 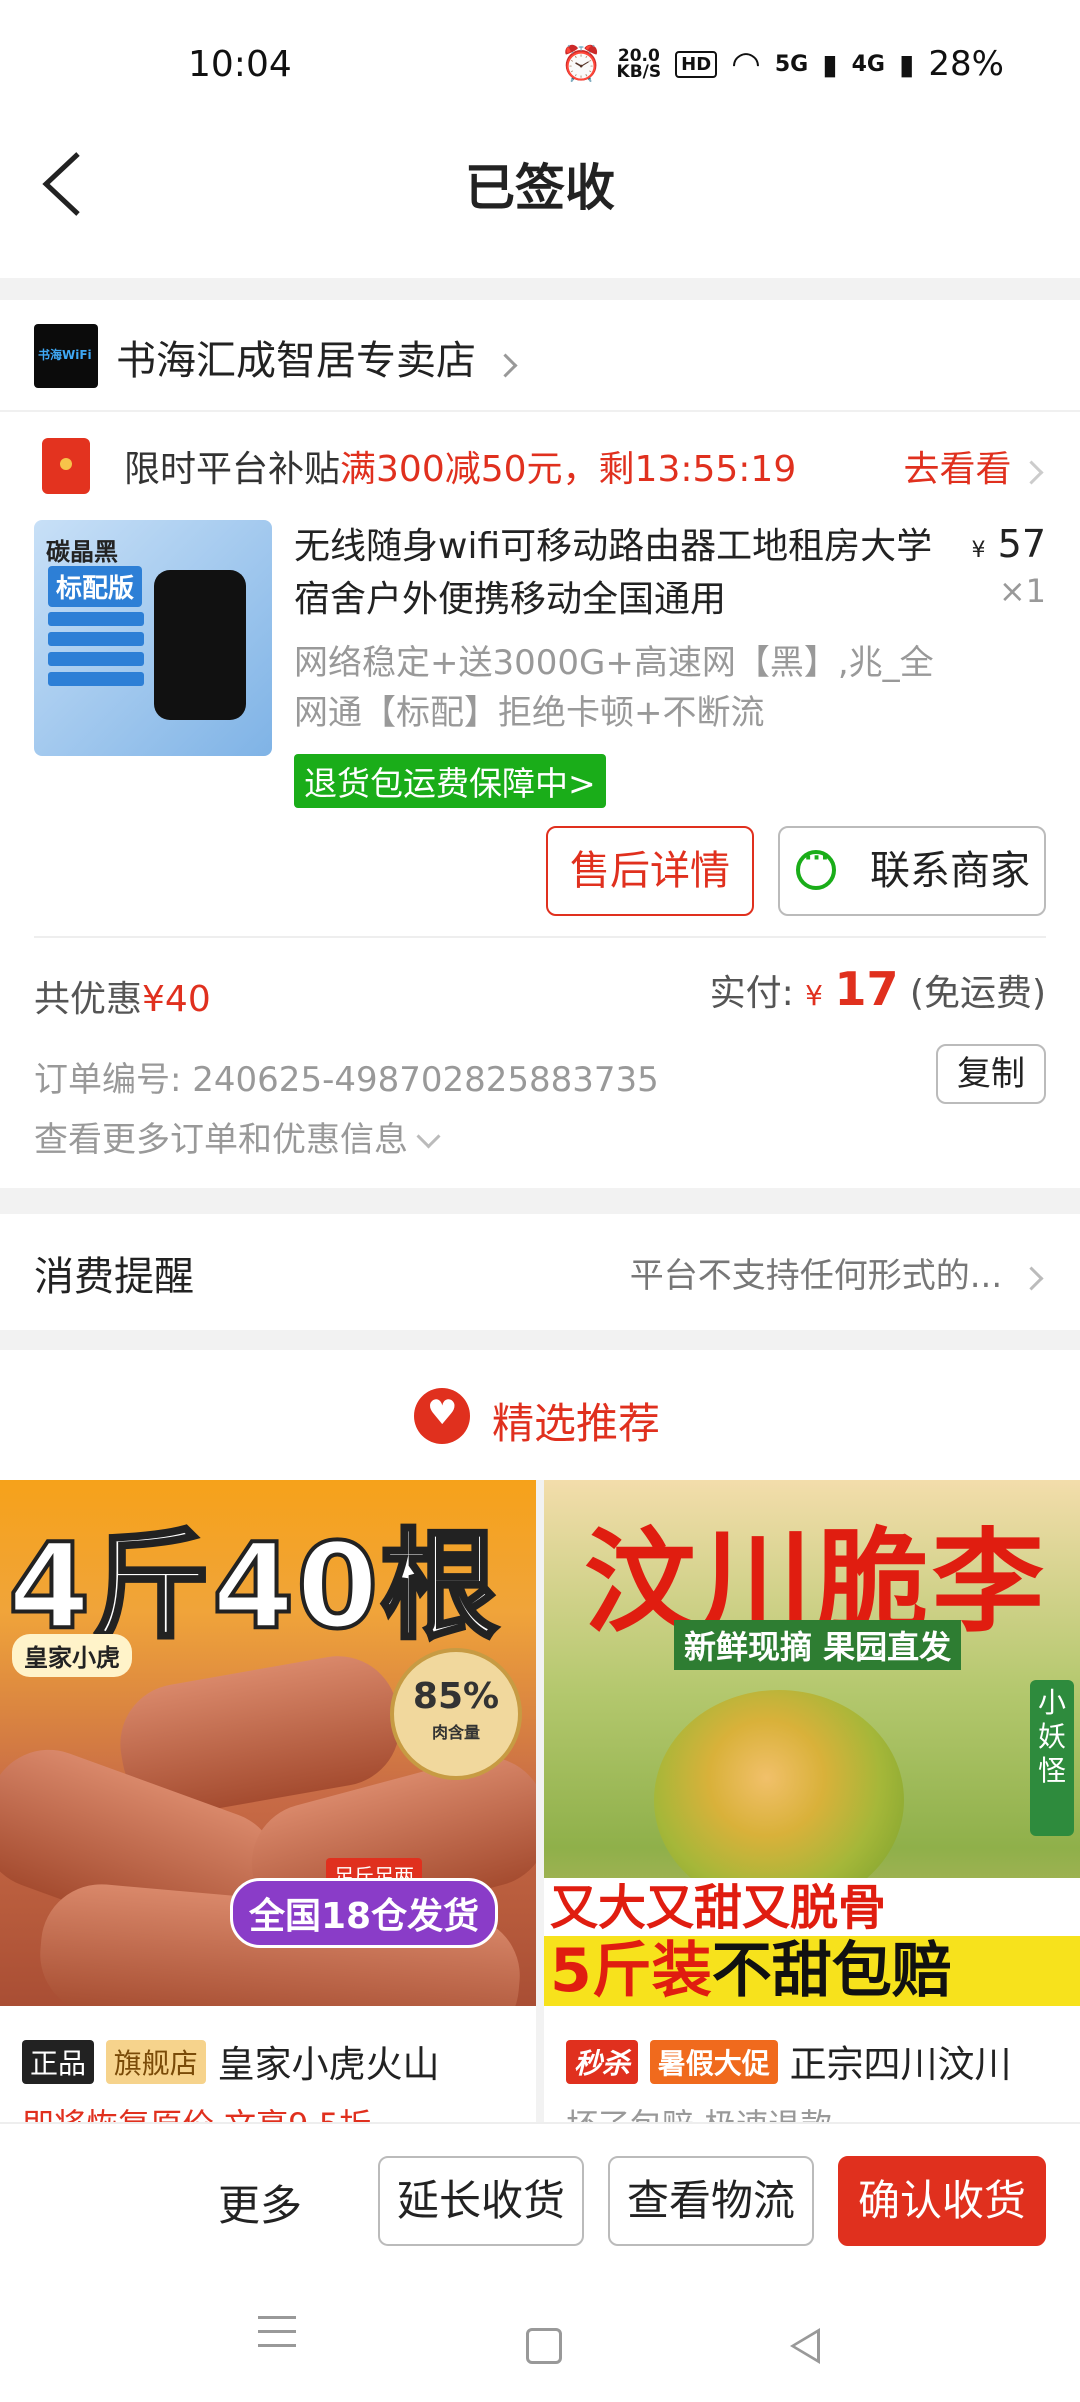 I want to click on percent-seal: 85% 肉含量, so click(x=456, y=1714).